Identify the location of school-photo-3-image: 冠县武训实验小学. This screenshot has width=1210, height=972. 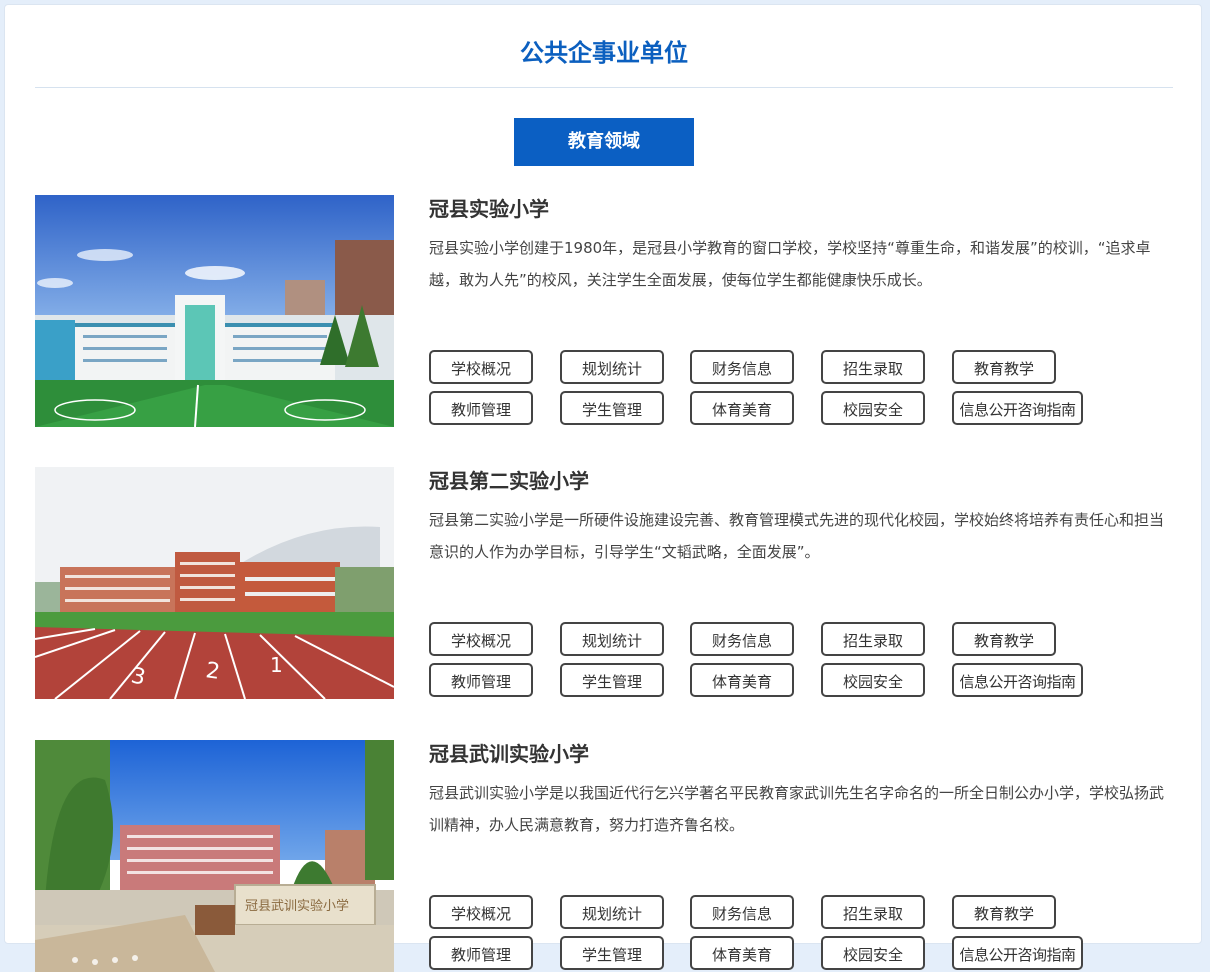
(214, 856).